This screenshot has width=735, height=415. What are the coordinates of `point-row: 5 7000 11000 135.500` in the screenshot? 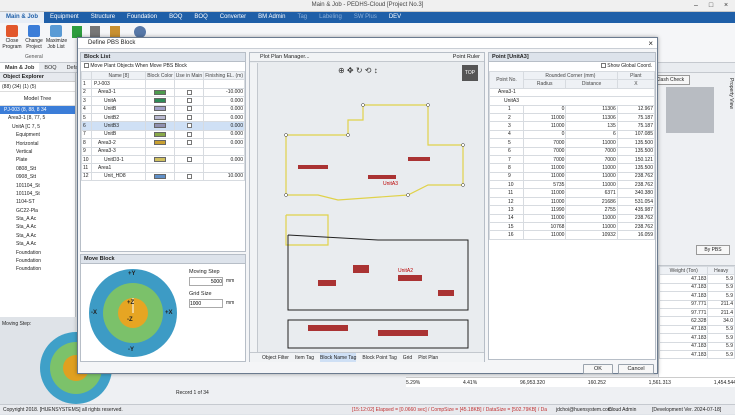 It's located at (572, 143).